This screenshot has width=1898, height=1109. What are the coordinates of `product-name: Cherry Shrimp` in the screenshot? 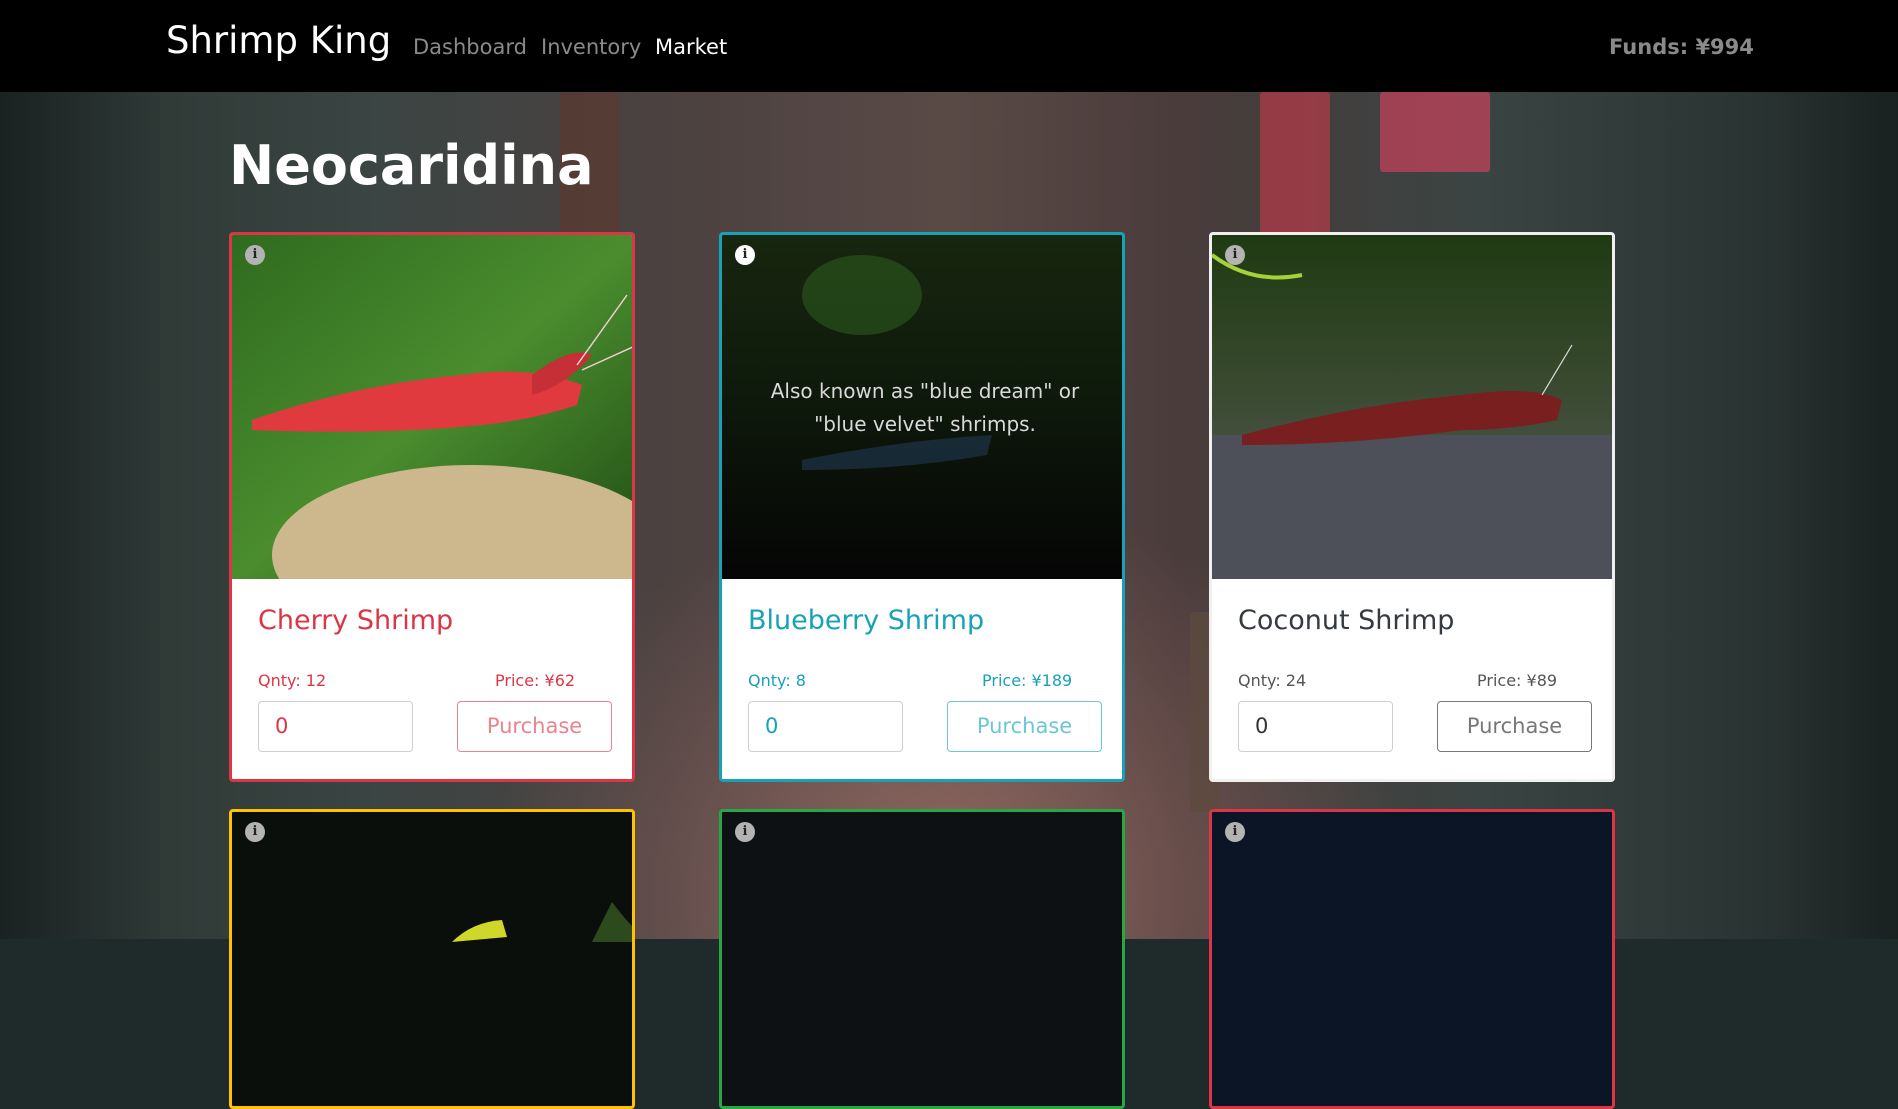 It's located at (356, 620).